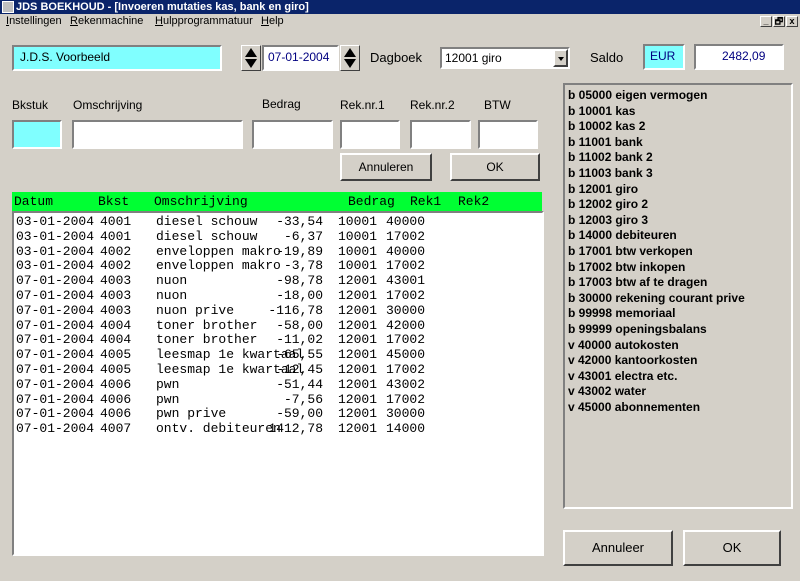  Describe the element at coordinates (610, 174) in the screenshot. I see `list-item: b 11003 bank 3` at that location.